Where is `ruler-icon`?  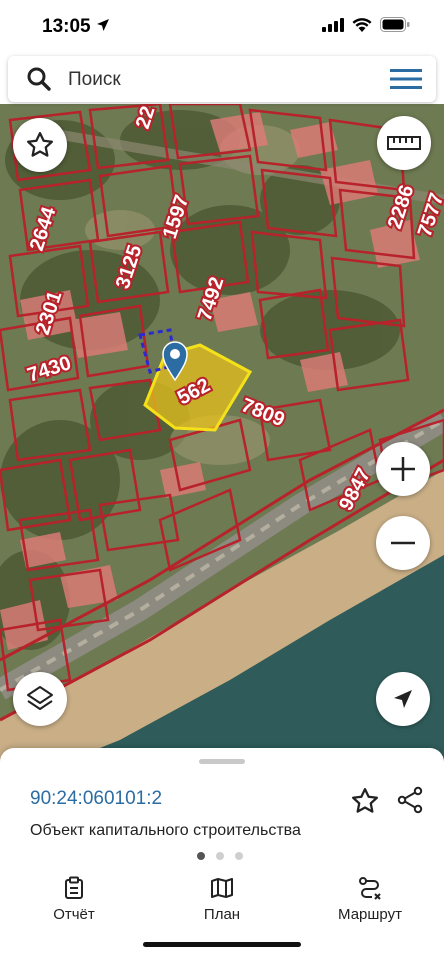
ruler-icon is located at coordinates (404, 143).